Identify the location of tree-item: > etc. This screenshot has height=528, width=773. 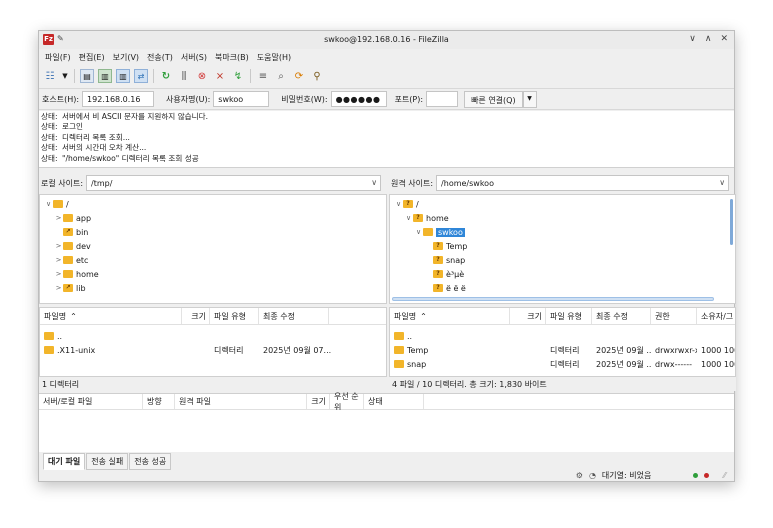
(71, 260).